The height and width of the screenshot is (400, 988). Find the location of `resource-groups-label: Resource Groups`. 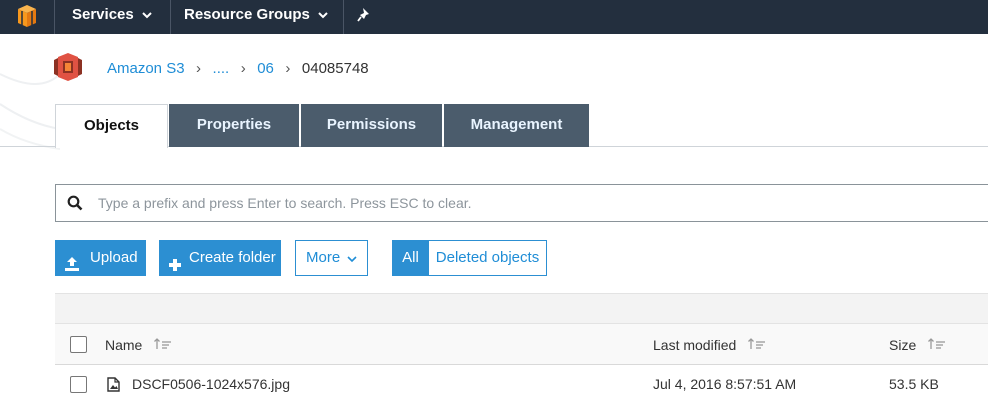

resource-groups-label: Resource Groups is located at coordinates (247, 14).